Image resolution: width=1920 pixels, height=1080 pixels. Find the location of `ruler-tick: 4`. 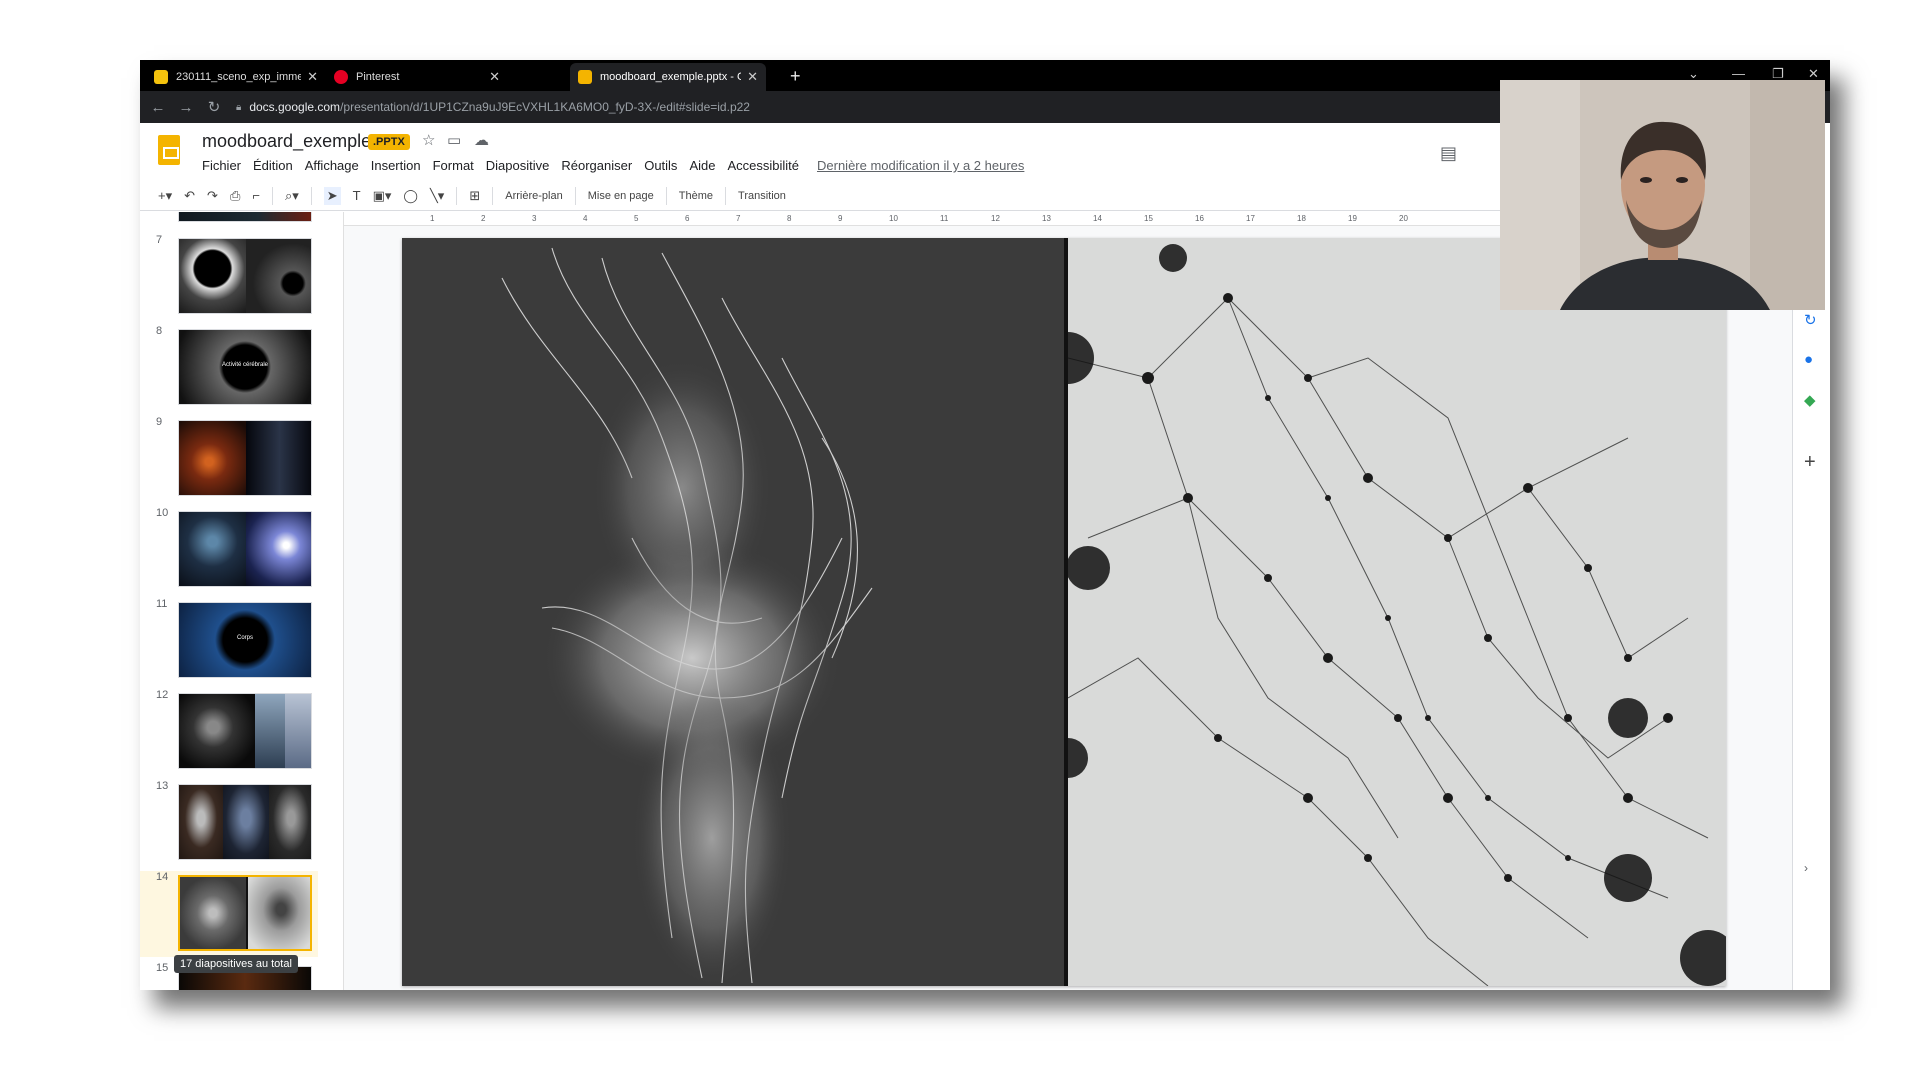

ruler-tick: 4 is located at coordinates (585, 218).